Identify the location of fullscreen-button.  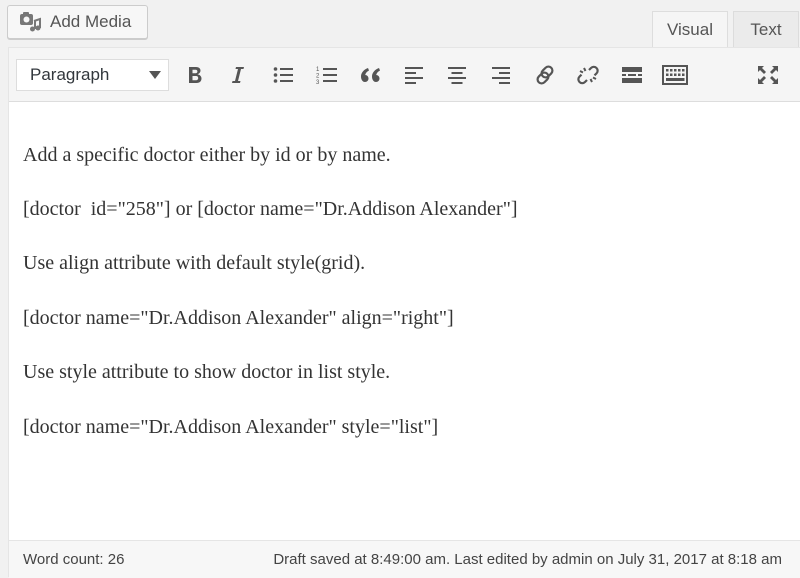
(768, 75).